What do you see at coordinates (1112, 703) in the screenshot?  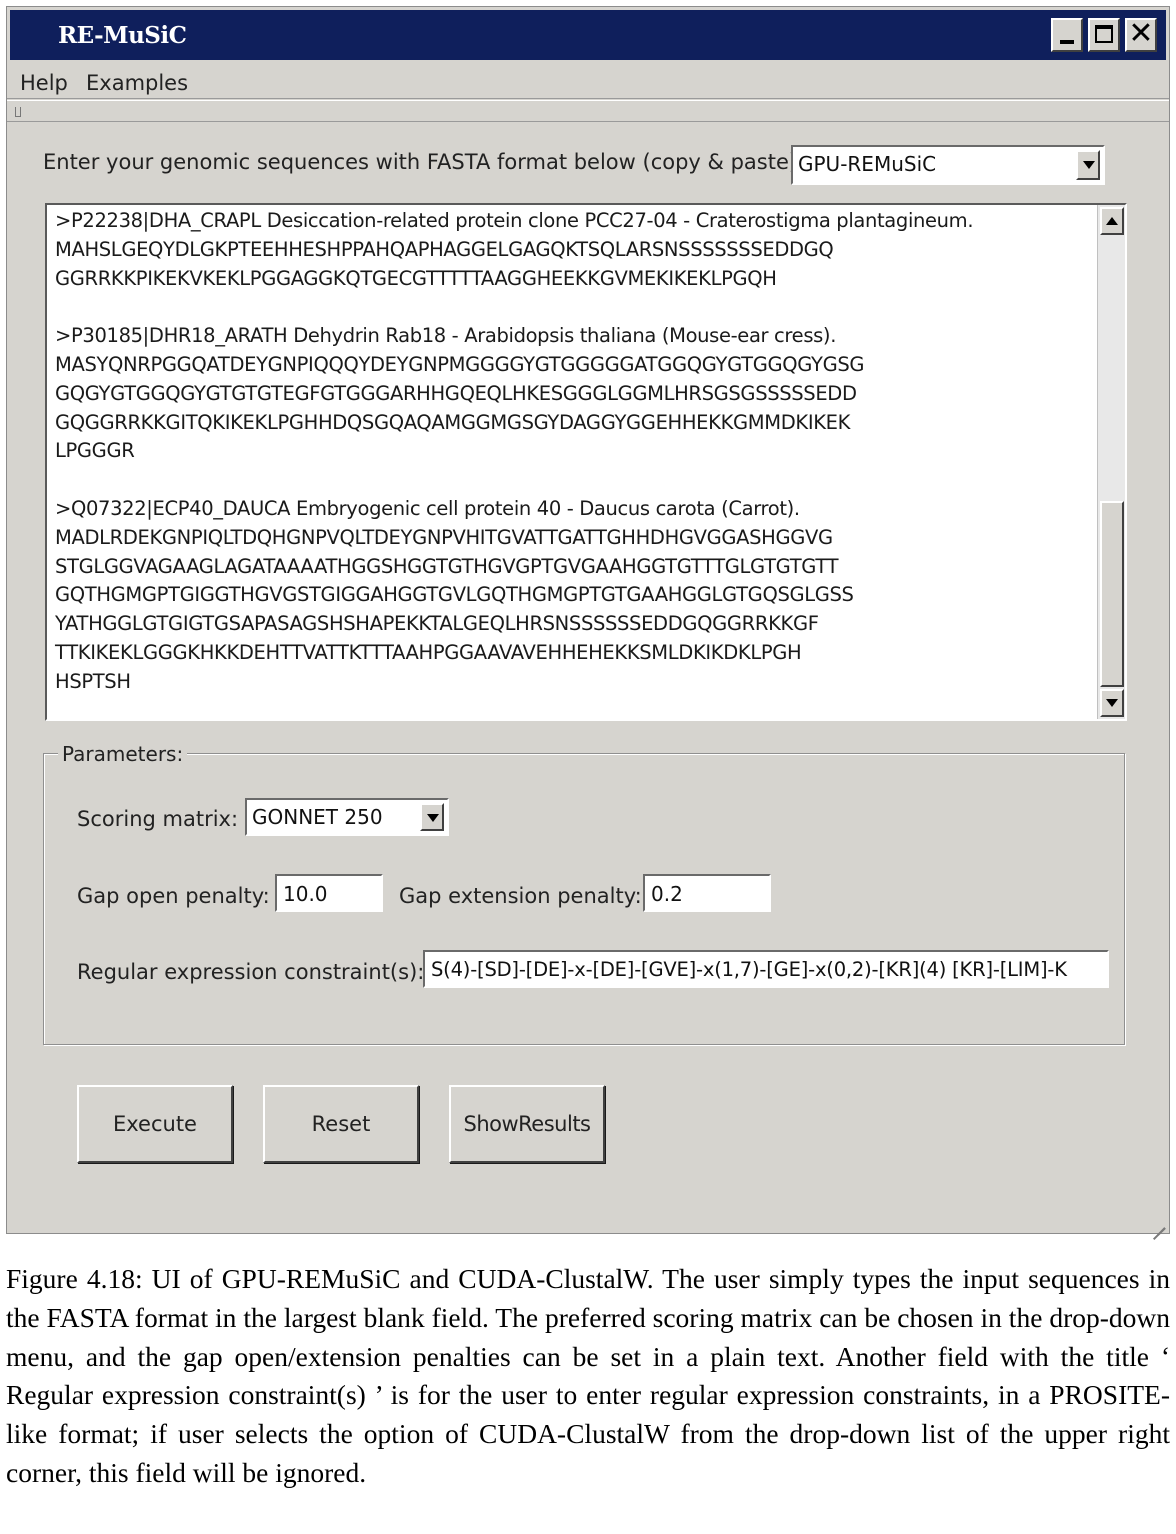 I see `scroll-down-icon` at bounding box center [1112, 703].